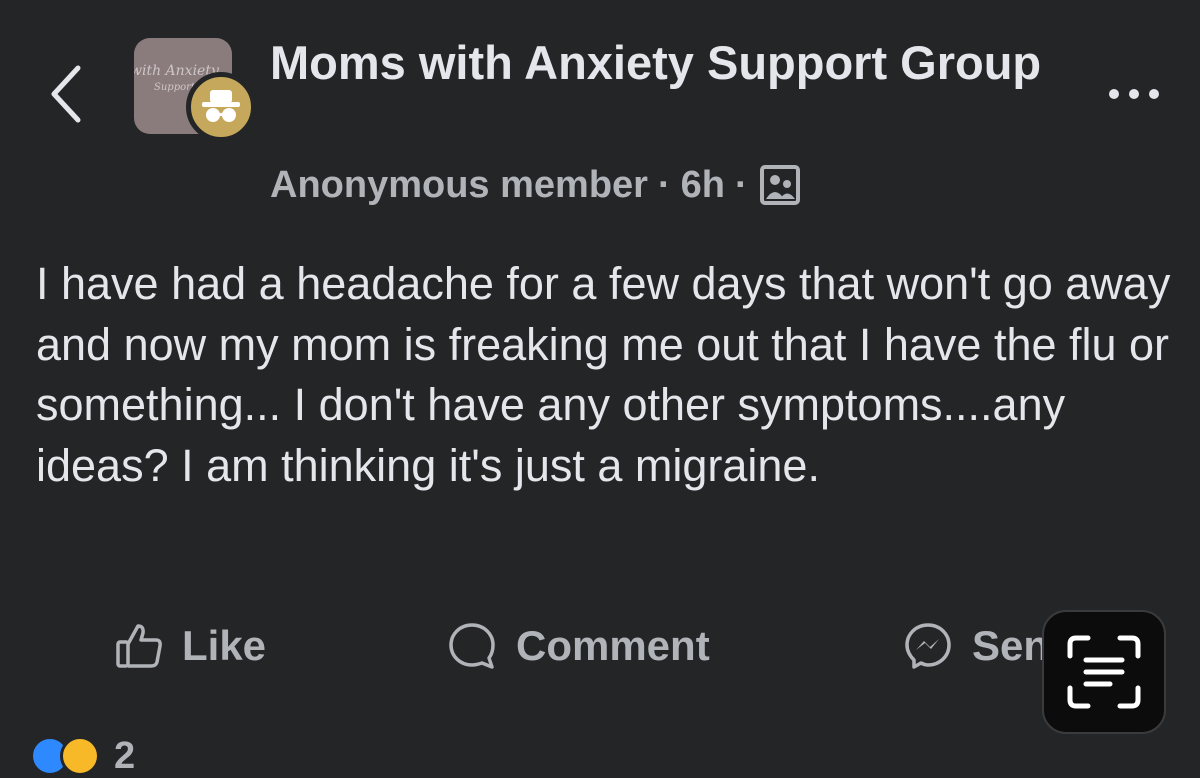  What do you see at coordinates (472, 646) in the screenshot?
I see `comment-icon` at bounding box center [472, 646].